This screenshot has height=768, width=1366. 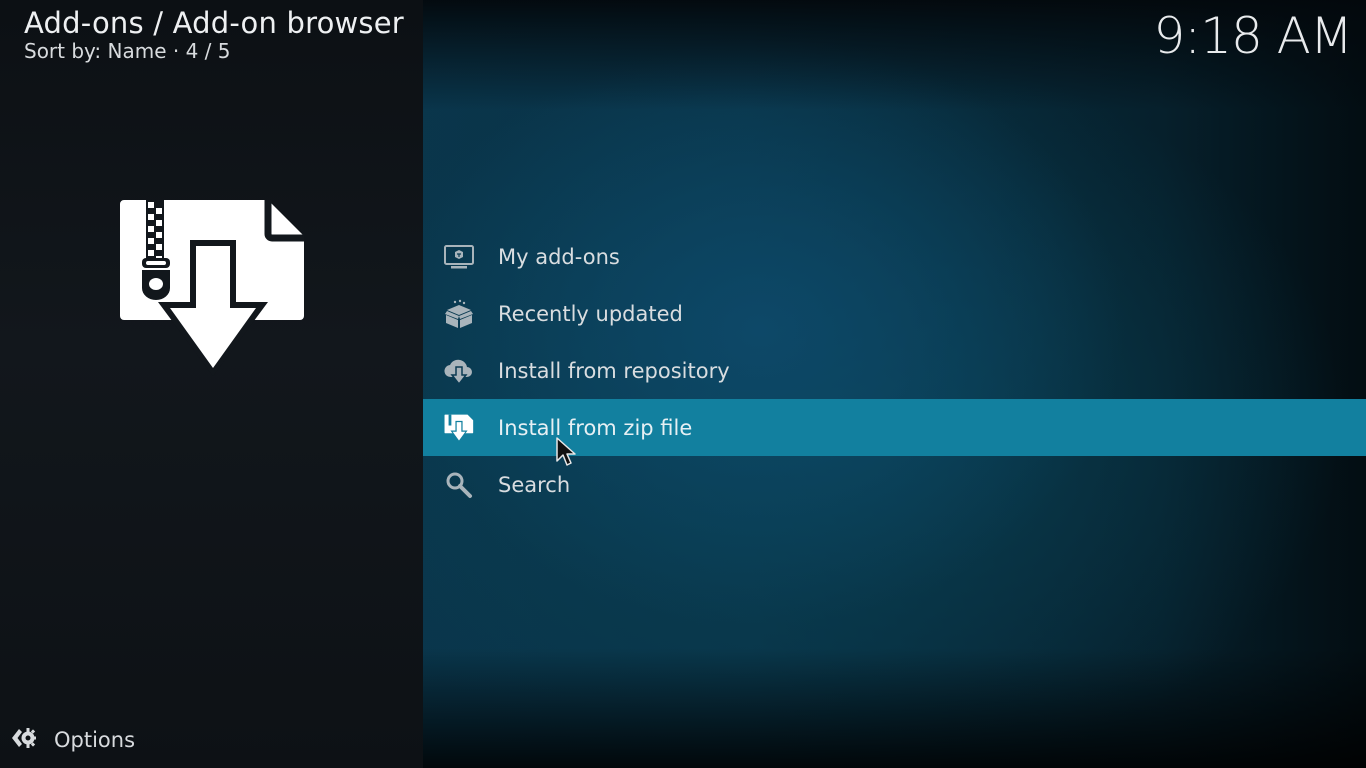 What do you see at coordinates (534, 484) in the screenshot?
I see `menu-item-label: Search` at bounding box center [534, 484].